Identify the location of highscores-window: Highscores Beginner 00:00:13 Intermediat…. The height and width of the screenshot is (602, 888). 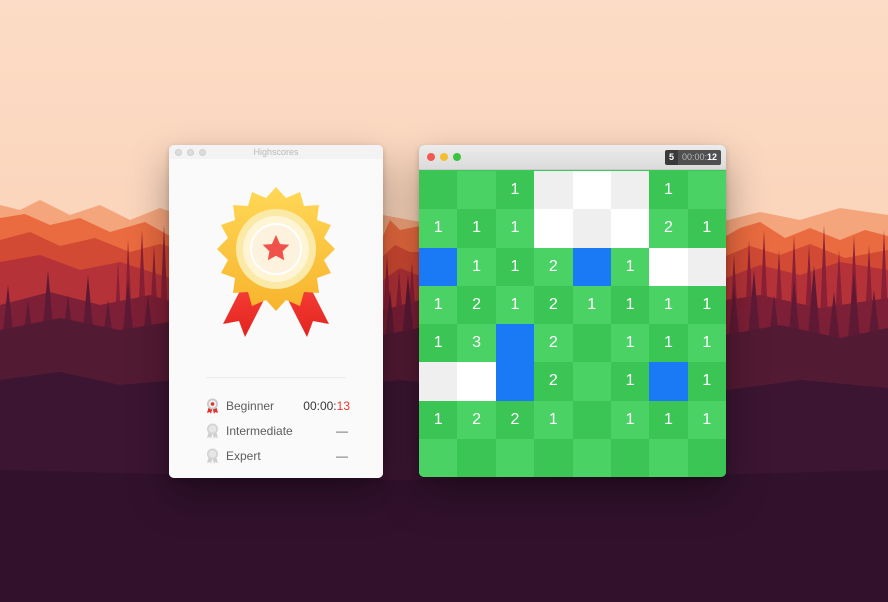
(276, 311).